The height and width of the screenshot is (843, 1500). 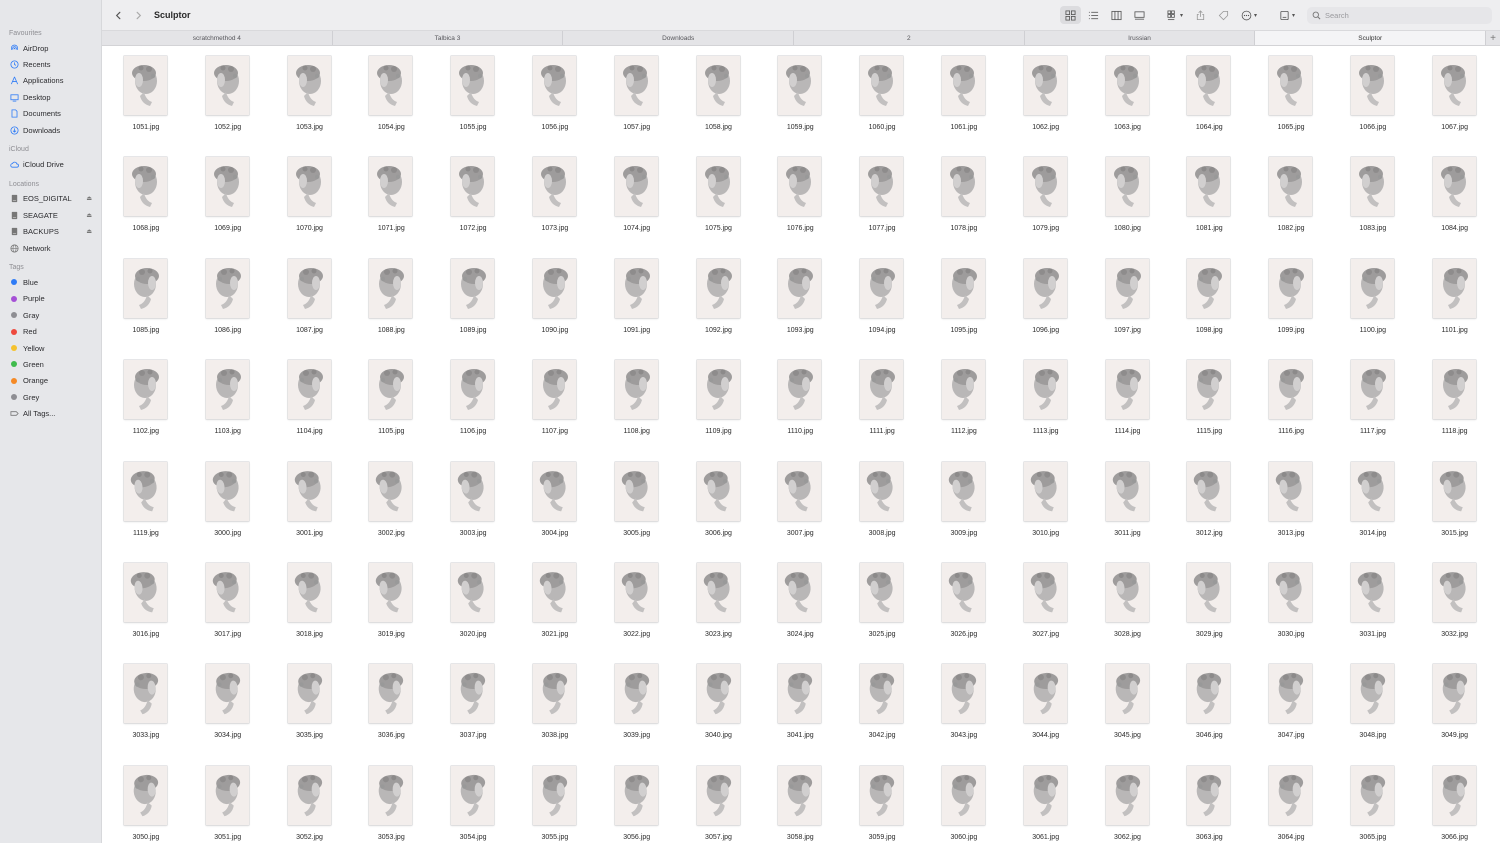 What do you see at coordinates (637, 199) in the screenshot?
I see `file-item: 1074.jpg` at bounding box center [637, 199].